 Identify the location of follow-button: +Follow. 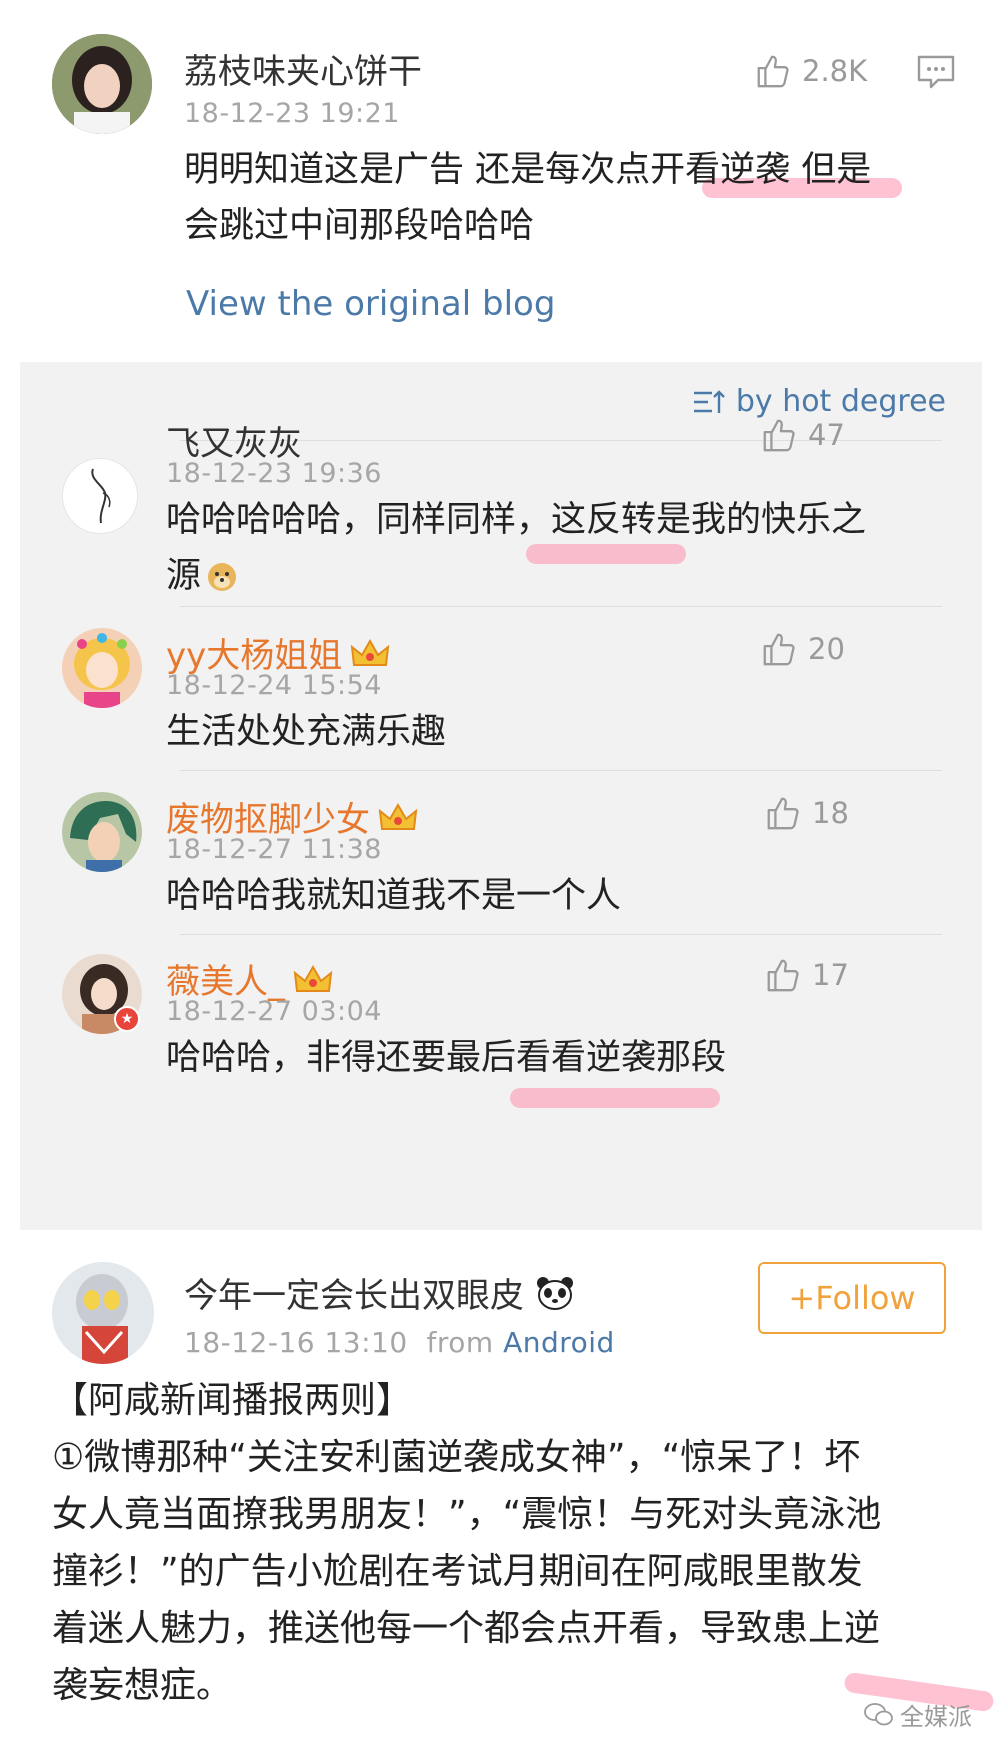
(852, 1298).